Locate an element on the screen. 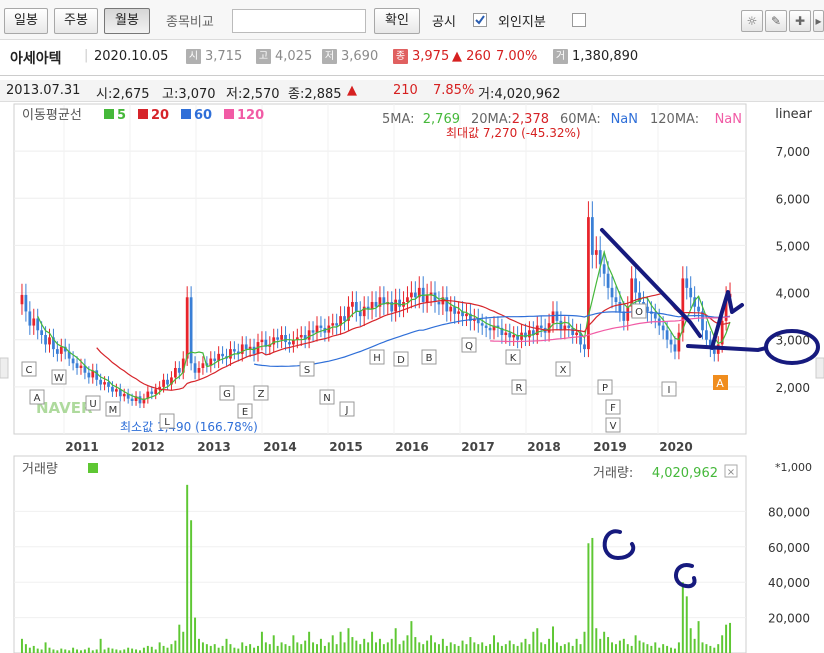  monthly-tab: 월봉 is located at coordinates (127, 21).